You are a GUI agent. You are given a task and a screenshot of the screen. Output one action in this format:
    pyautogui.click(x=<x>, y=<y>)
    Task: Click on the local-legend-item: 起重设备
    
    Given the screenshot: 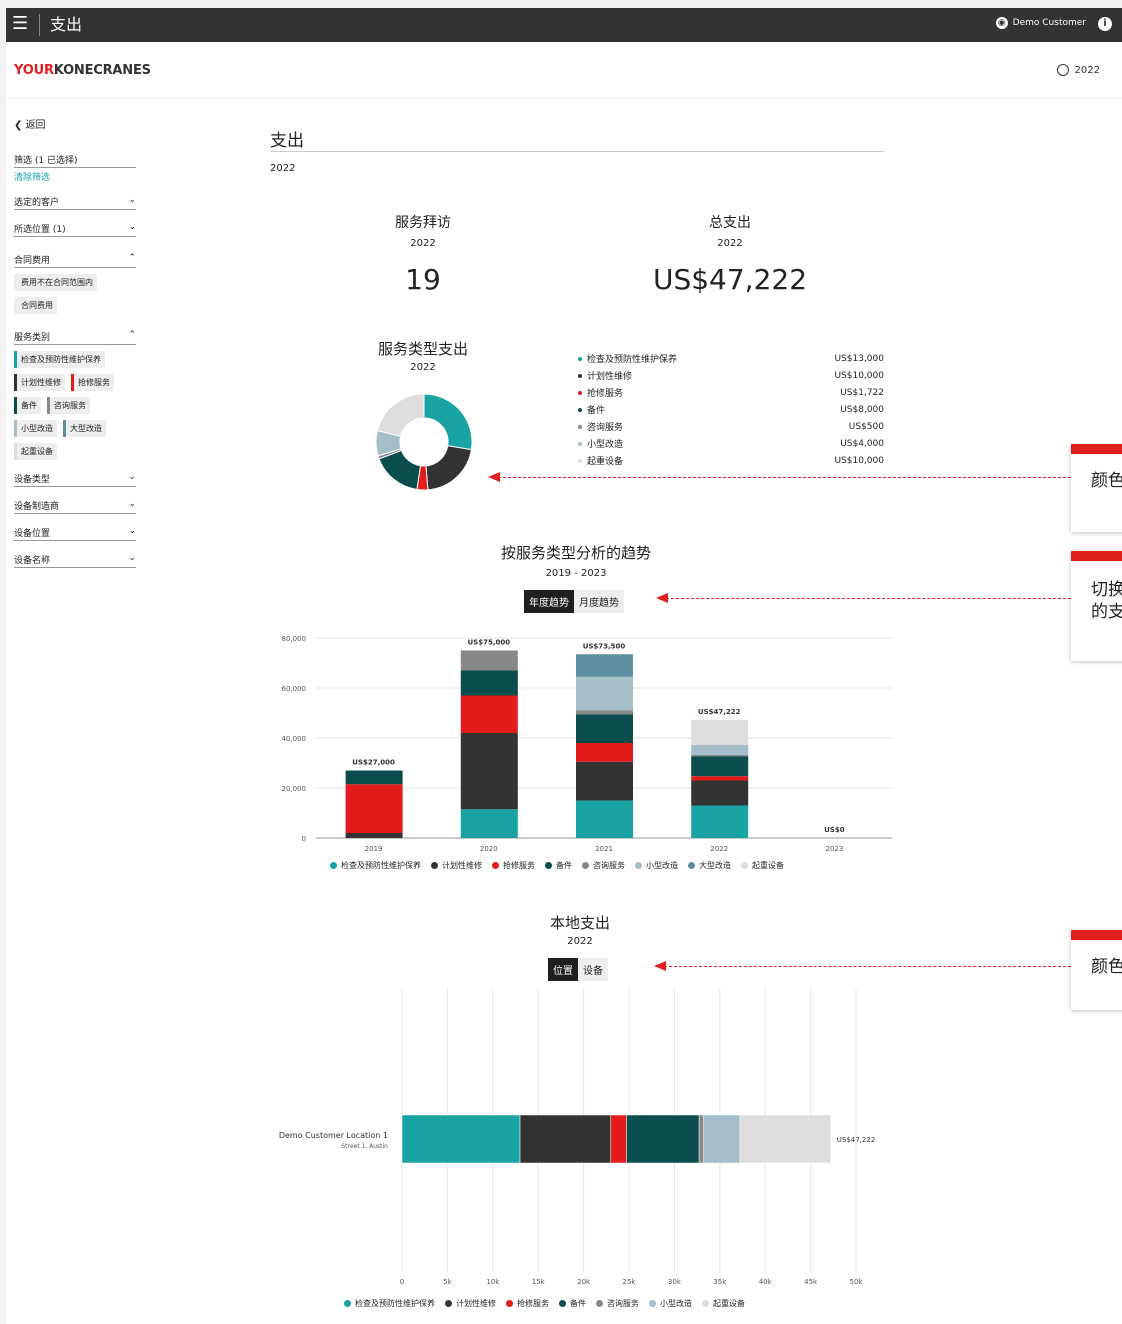 What is the action you would take?
    pyautogui.click(x=723, y=1303)
    